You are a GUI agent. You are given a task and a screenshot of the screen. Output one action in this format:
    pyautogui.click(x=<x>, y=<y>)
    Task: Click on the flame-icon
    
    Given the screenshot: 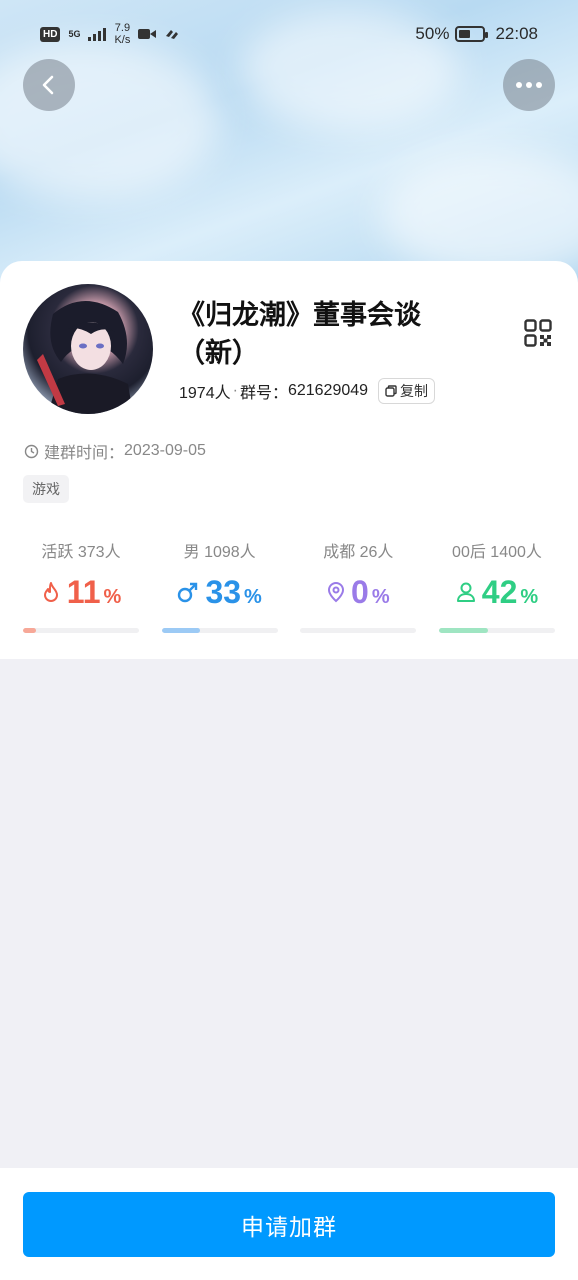 What is the action you would take?
    pyautogui.click(x=51, y=592)
    